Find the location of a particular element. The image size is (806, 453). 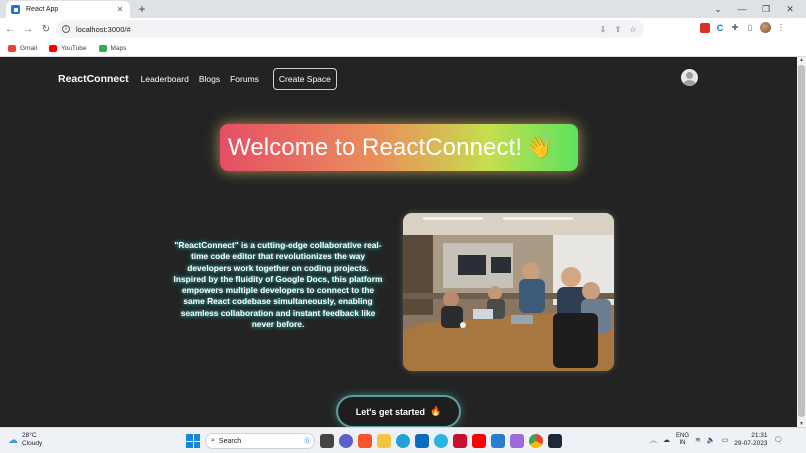

window-controls: ⌄ — ❐ ✕ is located at coordinates (754, 9).